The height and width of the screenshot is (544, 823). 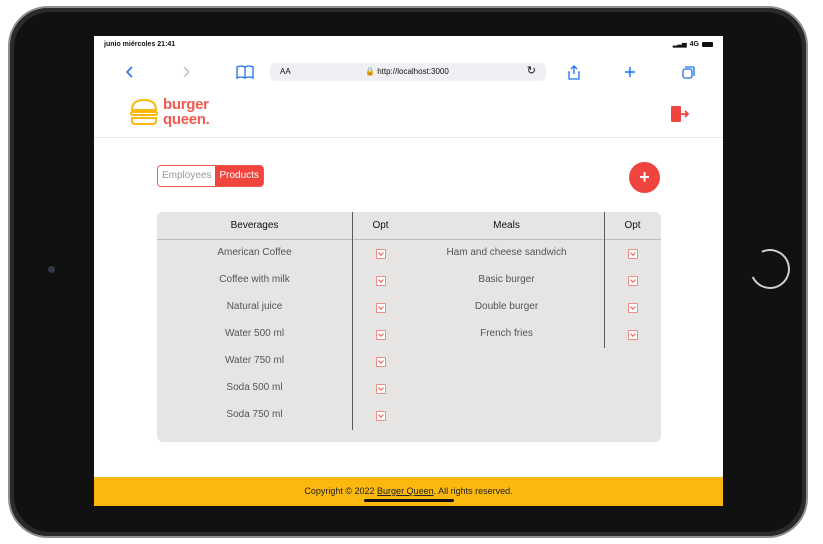 I want to click on view-switcher: Employees Products, so click(x=210, y=176).